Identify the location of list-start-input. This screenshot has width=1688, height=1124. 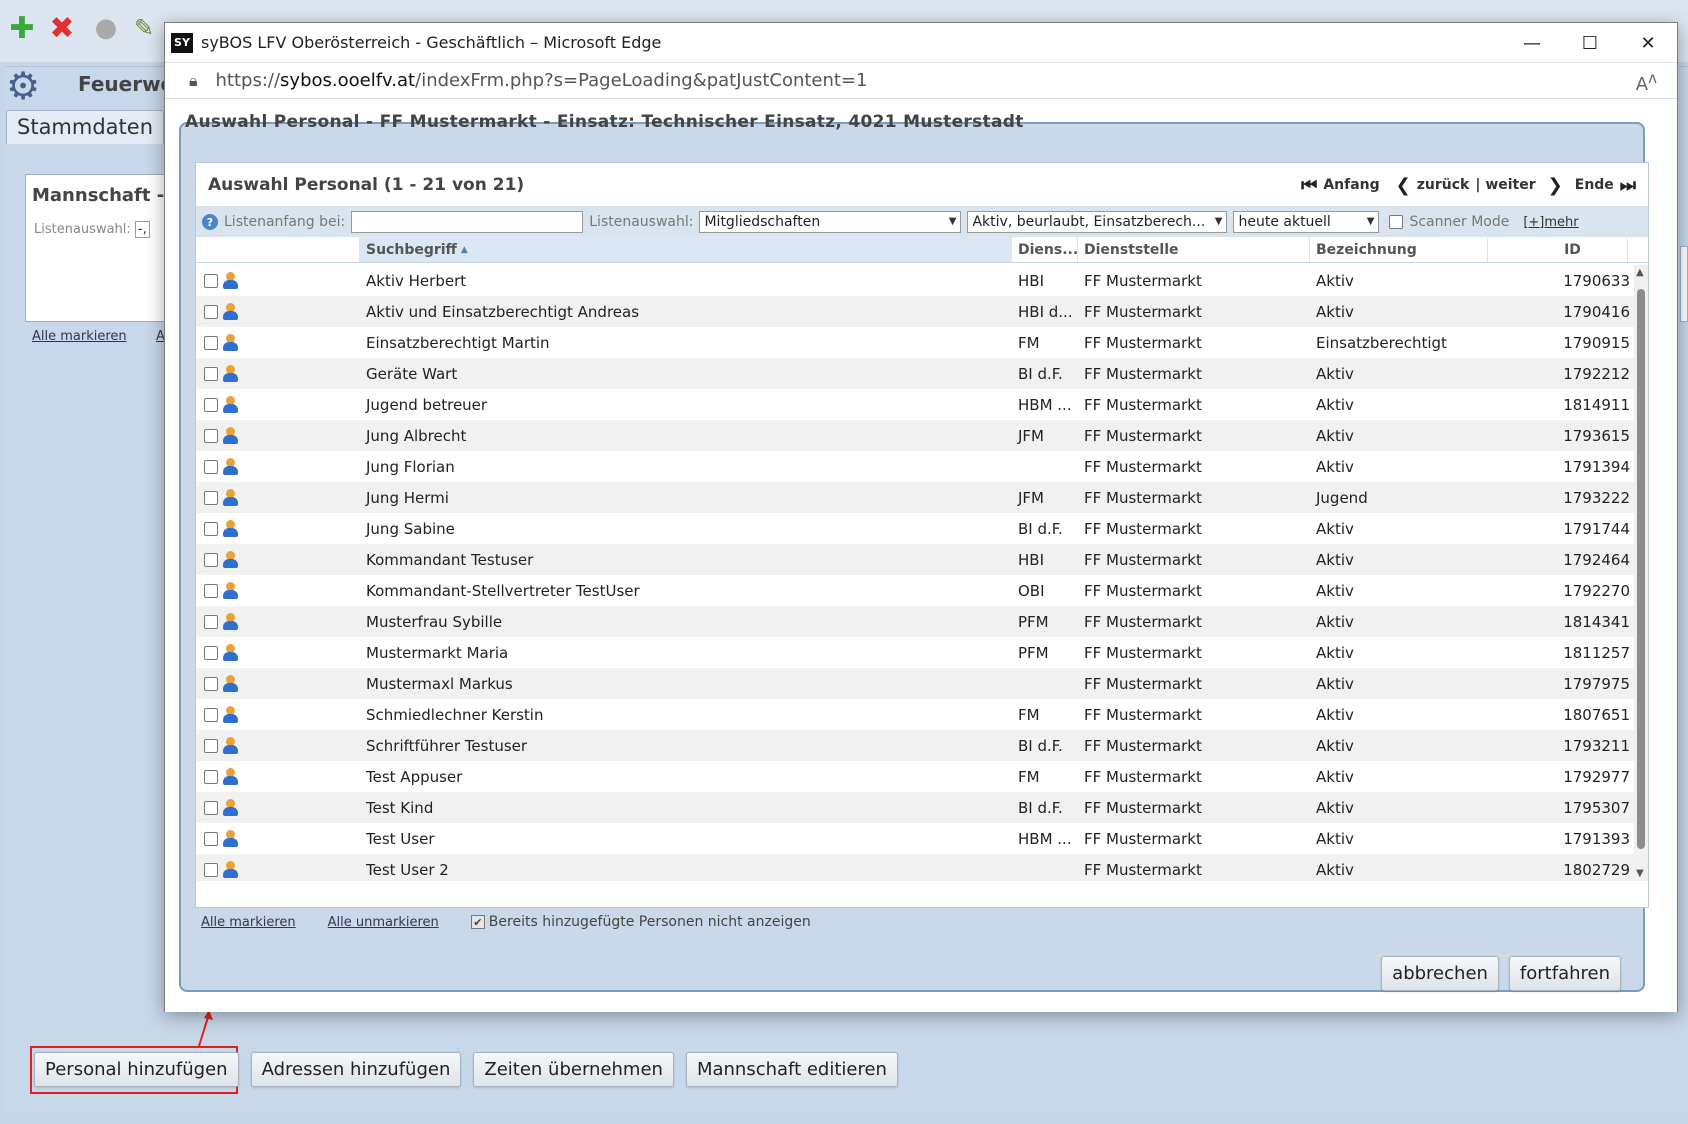
(467, 222).